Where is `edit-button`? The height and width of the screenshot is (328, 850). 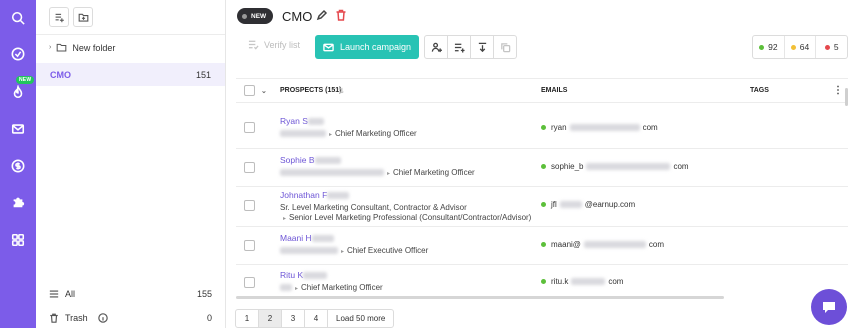 edit-button is located at coordinates (323, 16).